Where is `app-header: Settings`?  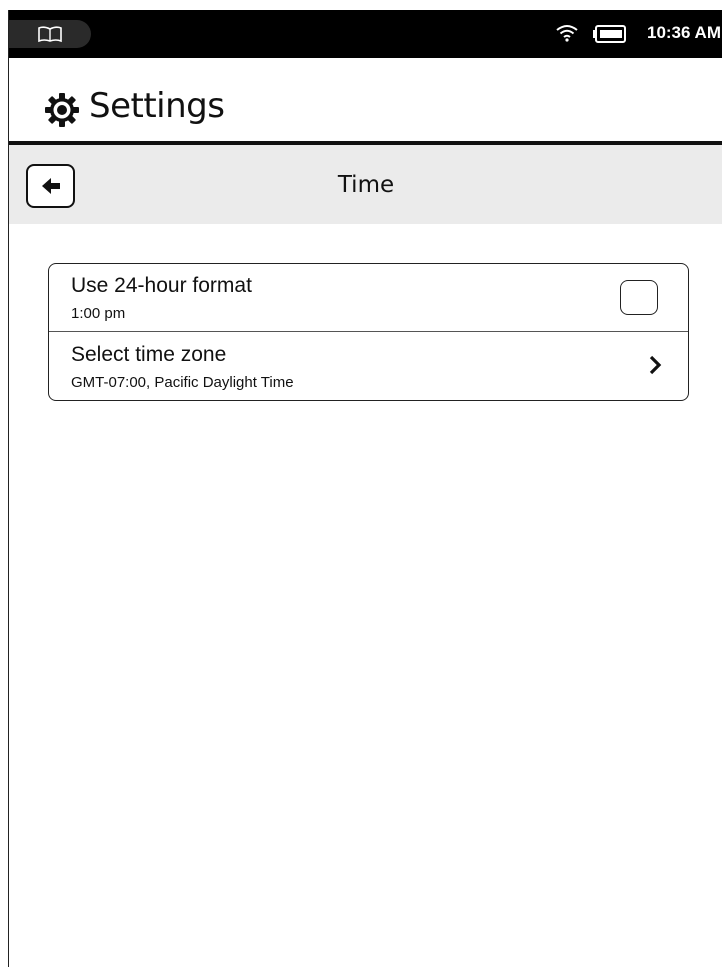
app-header: Settings is located at coordinates (365, 105).